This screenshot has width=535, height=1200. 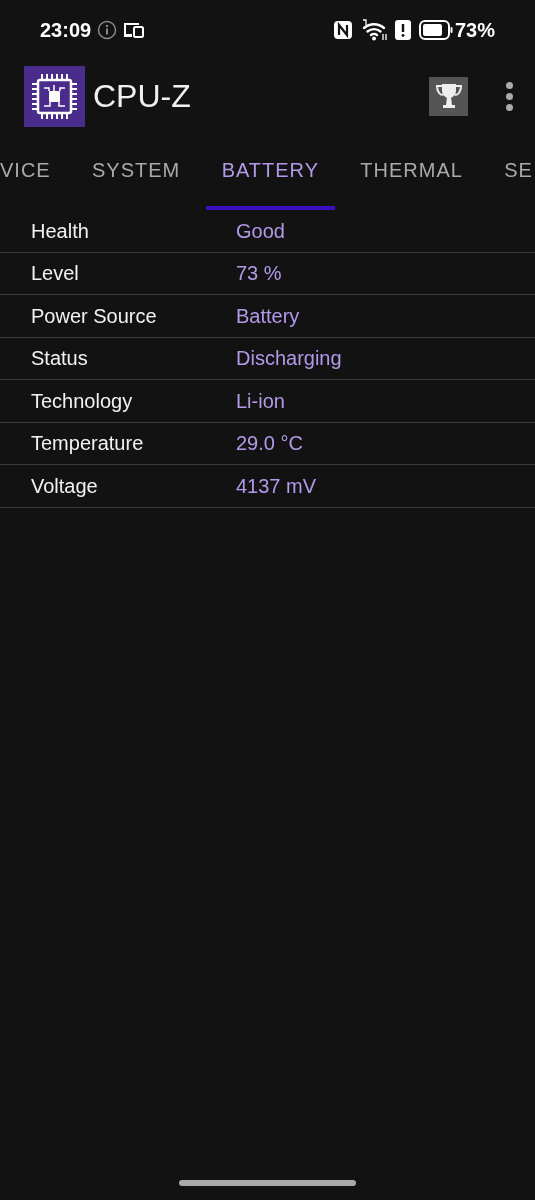 What do you see at coordinates (134, 30) in the screenshot?
I see `devices-icon` at bounding box center [134, 30].